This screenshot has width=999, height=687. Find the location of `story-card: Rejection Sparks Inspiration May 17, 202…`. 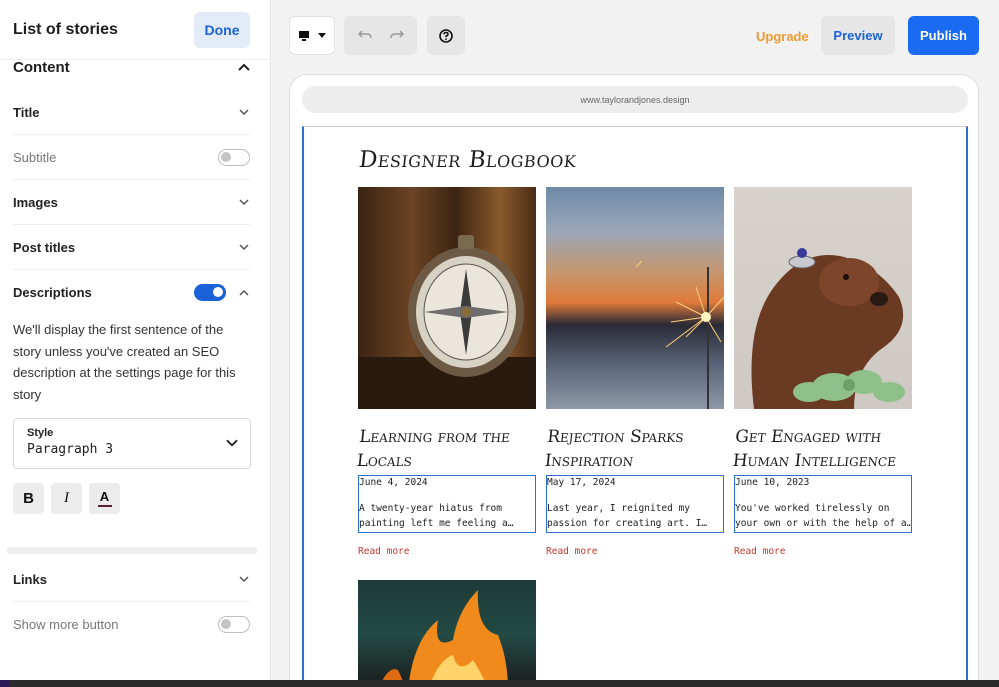

story-card: Rejection Sparks Inspiration May 17, 202… is located at coordinates (634, 372).